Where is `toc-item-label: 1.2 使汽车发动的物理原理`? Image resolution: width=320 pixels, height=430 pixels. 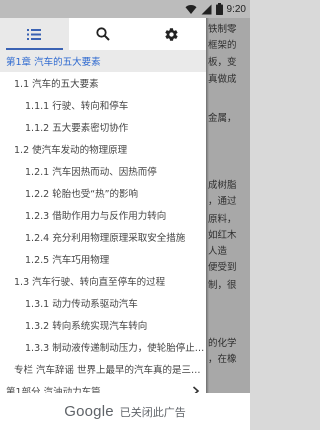
toc-item-label: 1.2 使汽车发动的物理原理 is located at coordinates (71, 150).